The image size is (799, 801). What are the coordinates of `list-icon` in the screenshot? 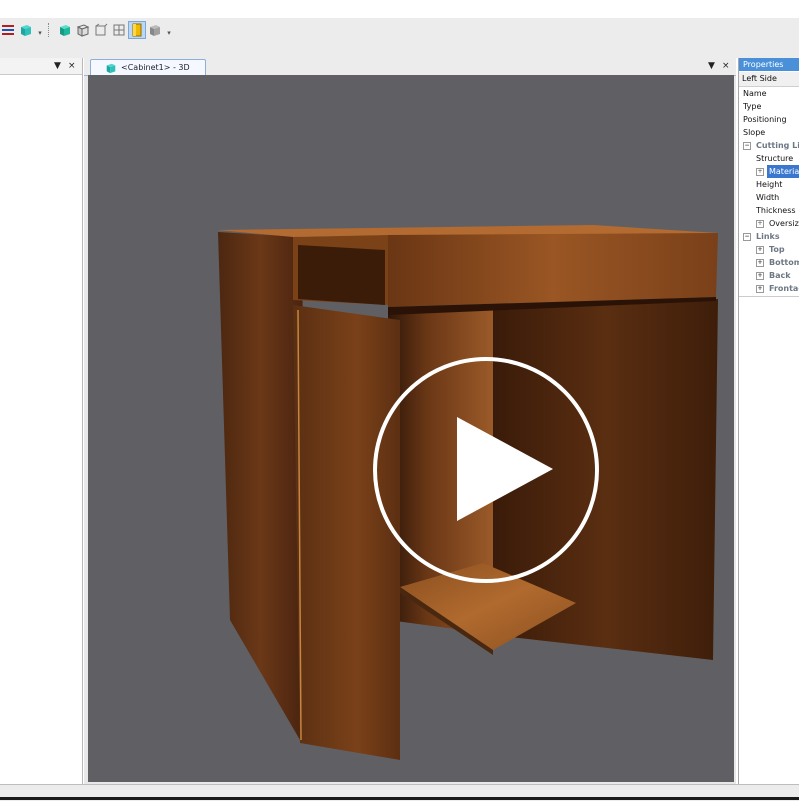 It's located at (8, 30).